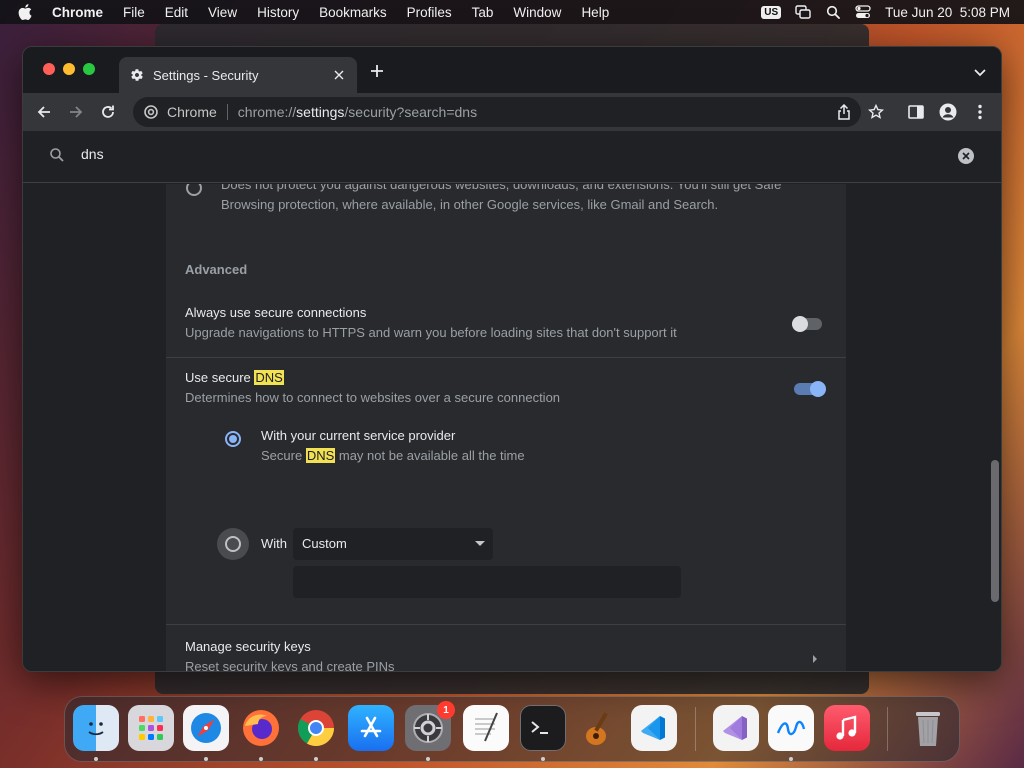 The width and height of the screenshot is (1024, 768). I want to click on freeform-running-dot, so click(791, 759).